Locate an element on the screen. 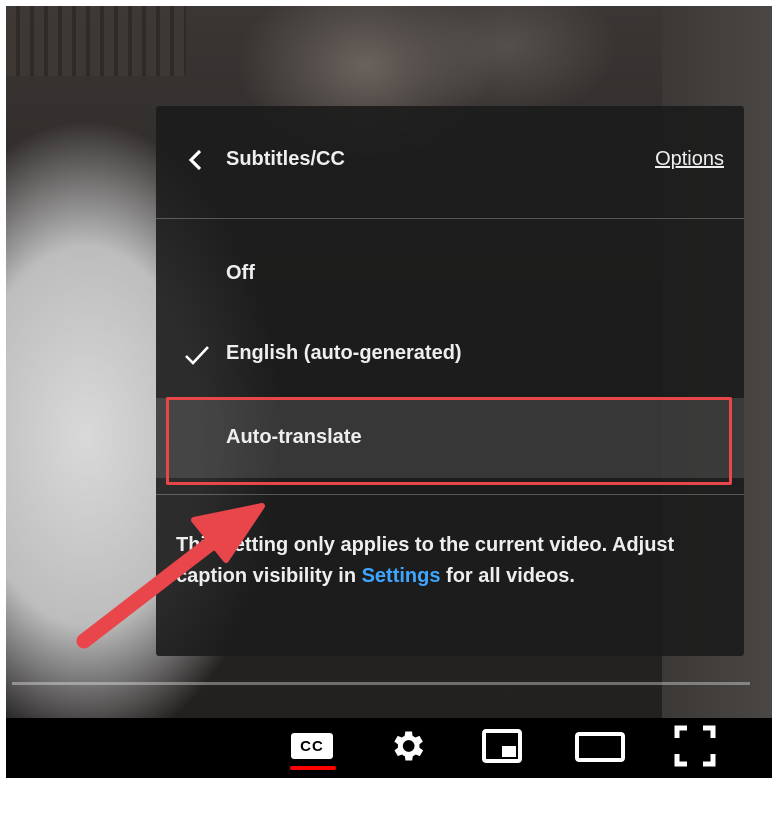 This screenshot has width=778, height=837. theater-mode-icon is located at coordinates (600, 747).